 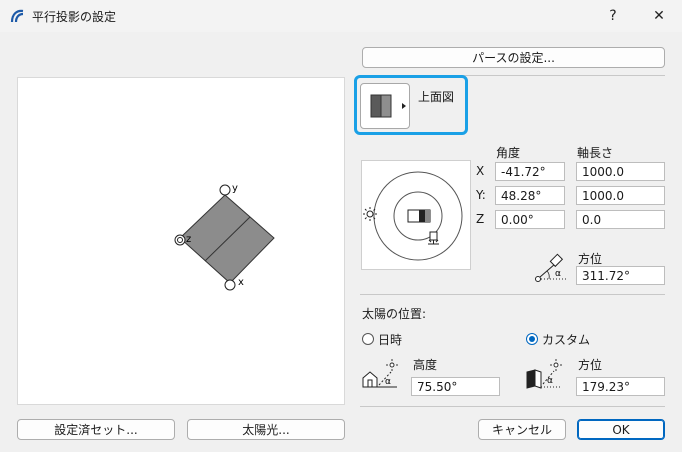 What do you see at coordinates (544, 374) in the screenshot?
I see `sun-azimuth-icon: α` at bounding box center [544, 374].